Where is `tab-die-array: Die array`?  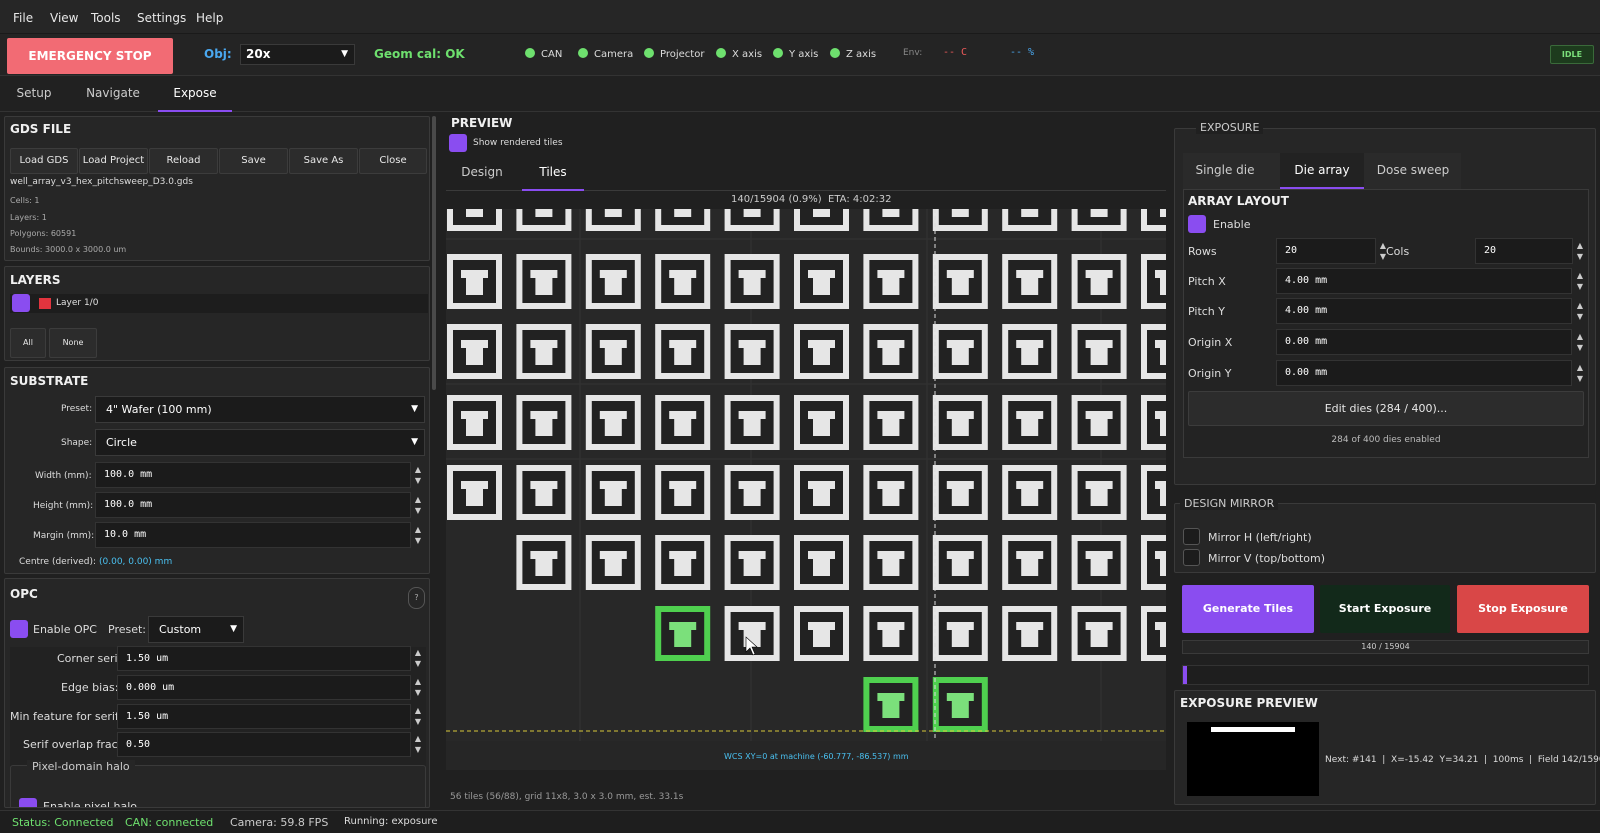 tab-die-array: Die array is located at coordinates (1322, 171).